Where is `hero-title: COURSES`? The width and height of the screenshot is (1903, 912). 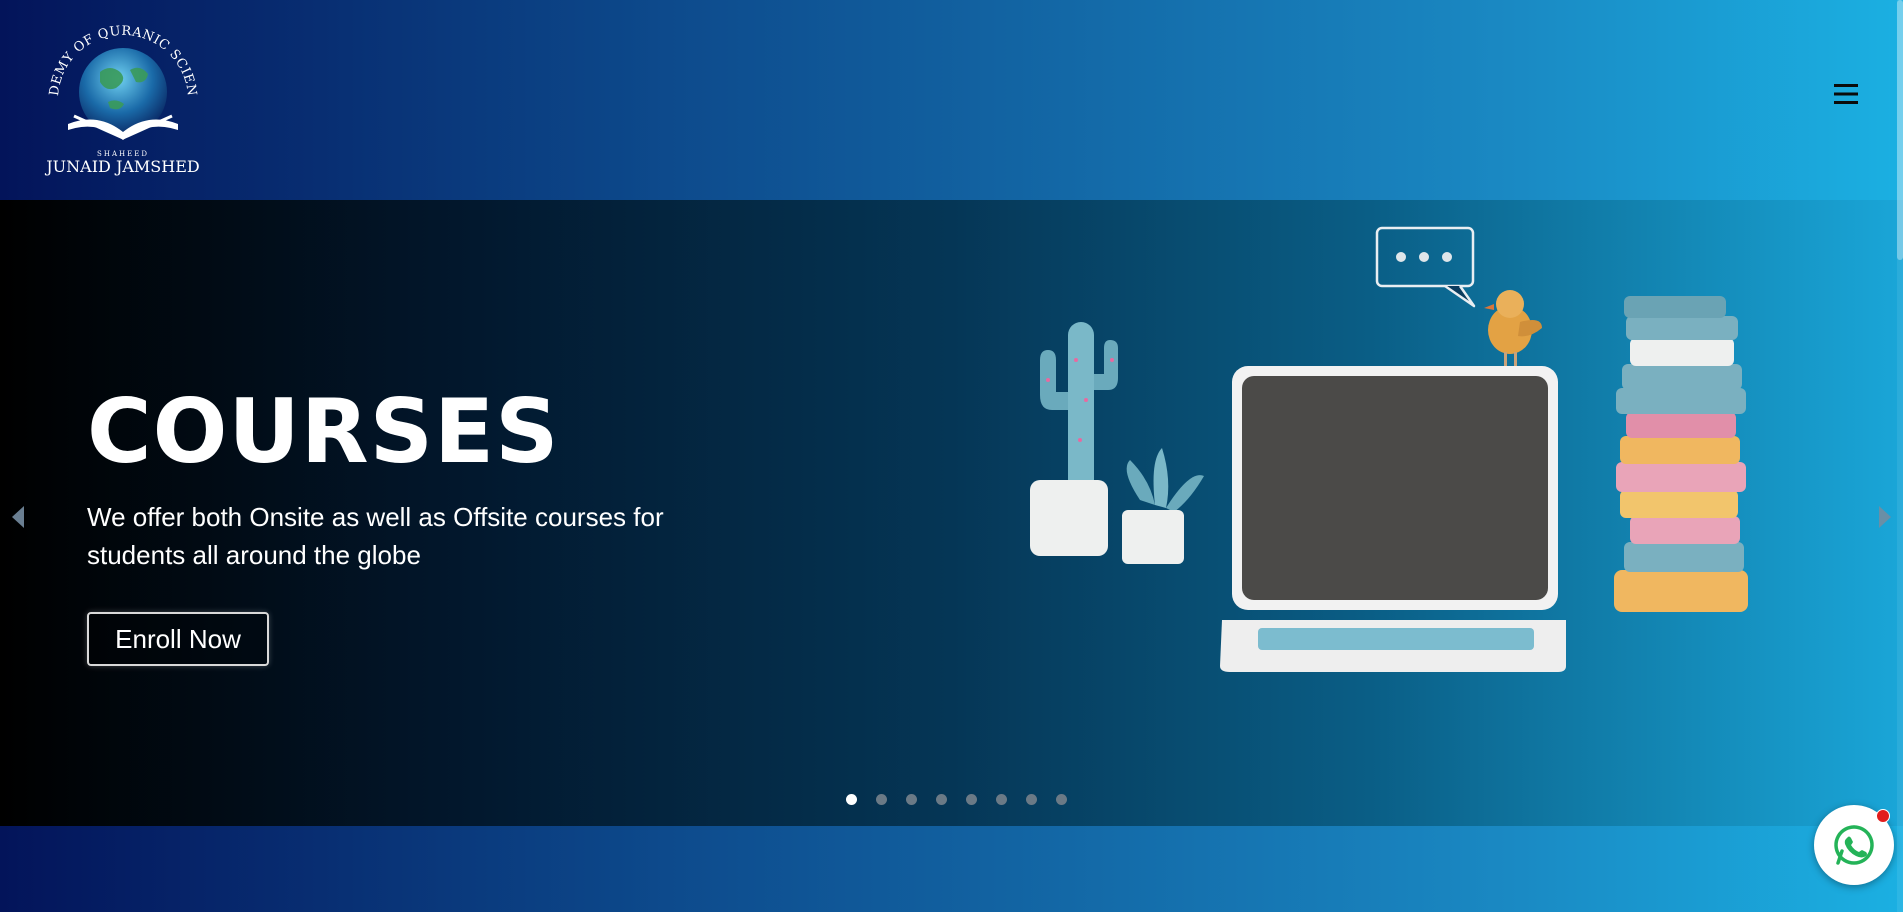 hero-title: COURSES is located at coordinates (323, 431).